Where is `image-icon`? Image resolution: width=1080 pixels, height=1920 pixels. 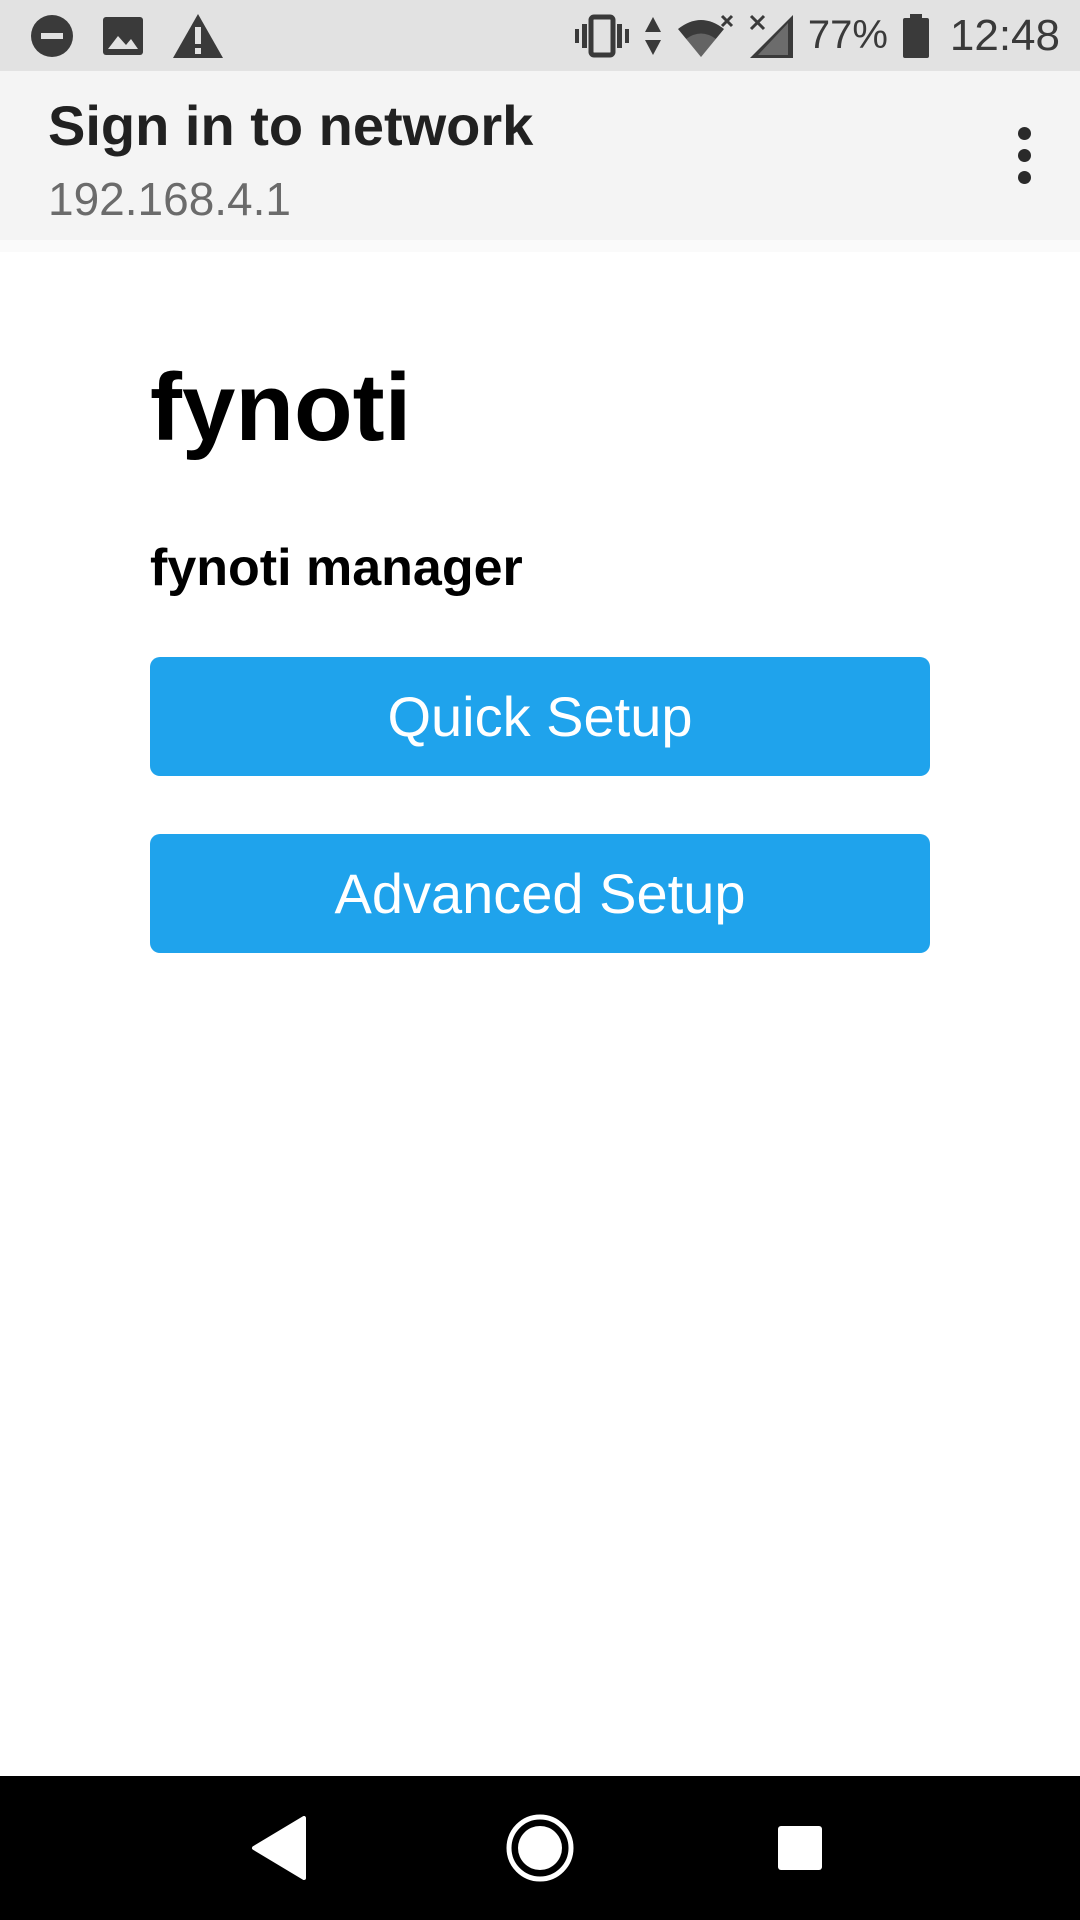
image-icon is located at coordinates (123, 36).